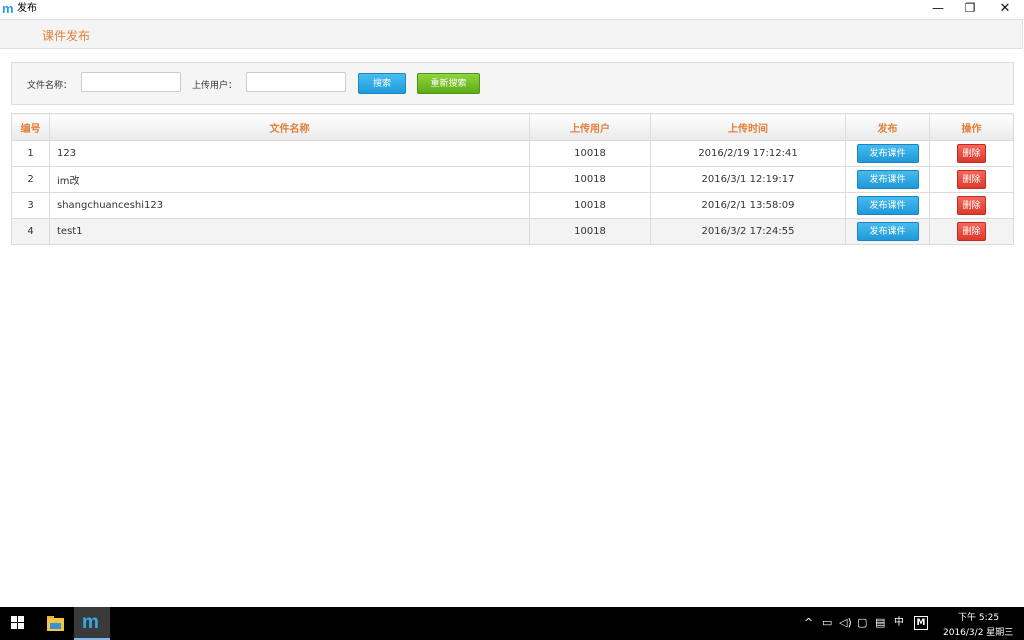 This screenshot has width=1024, height=640. What do you see at coordinates (970, 9) in the screenshot?
I see `restore-button: ❐` at bounding box center [970, 9].